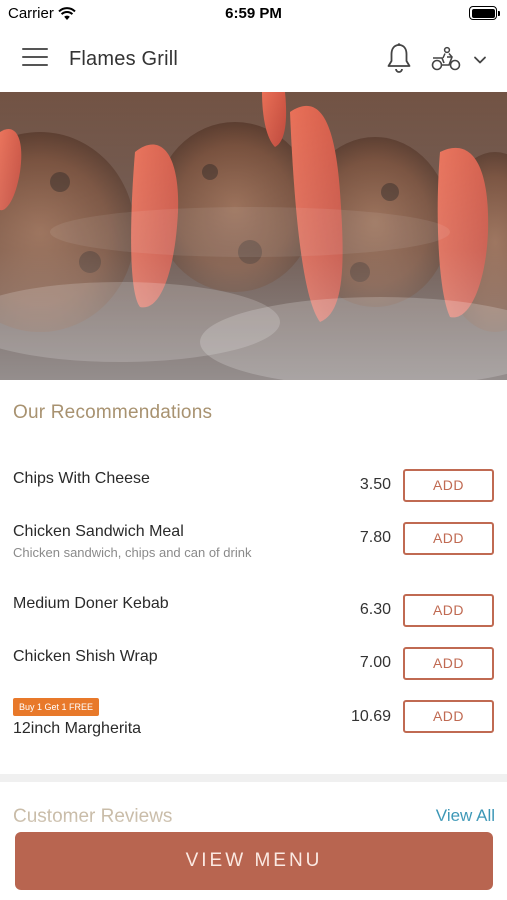  Describe the element at coordinates (253, 660) in the screenshot. I see `list-item: Chicken Shish Wrap 7.00 ADD` at that location.